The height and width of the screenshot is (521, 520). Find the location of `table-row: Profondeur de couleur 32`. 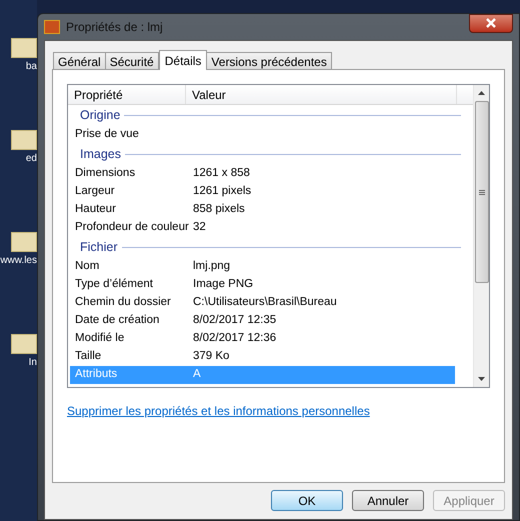

table-row: Profondeur de couleur 32 is located at coordinates (262, 228).